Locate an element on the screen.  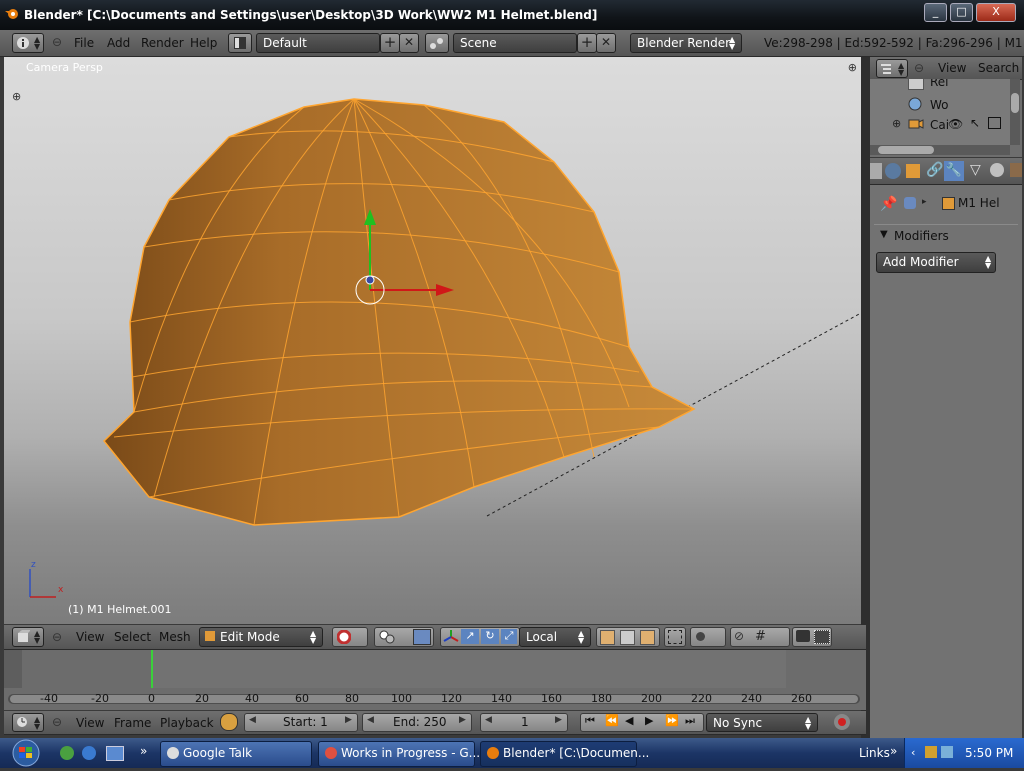
quicklaunch-media-icon is located at coordinates (89, 753).